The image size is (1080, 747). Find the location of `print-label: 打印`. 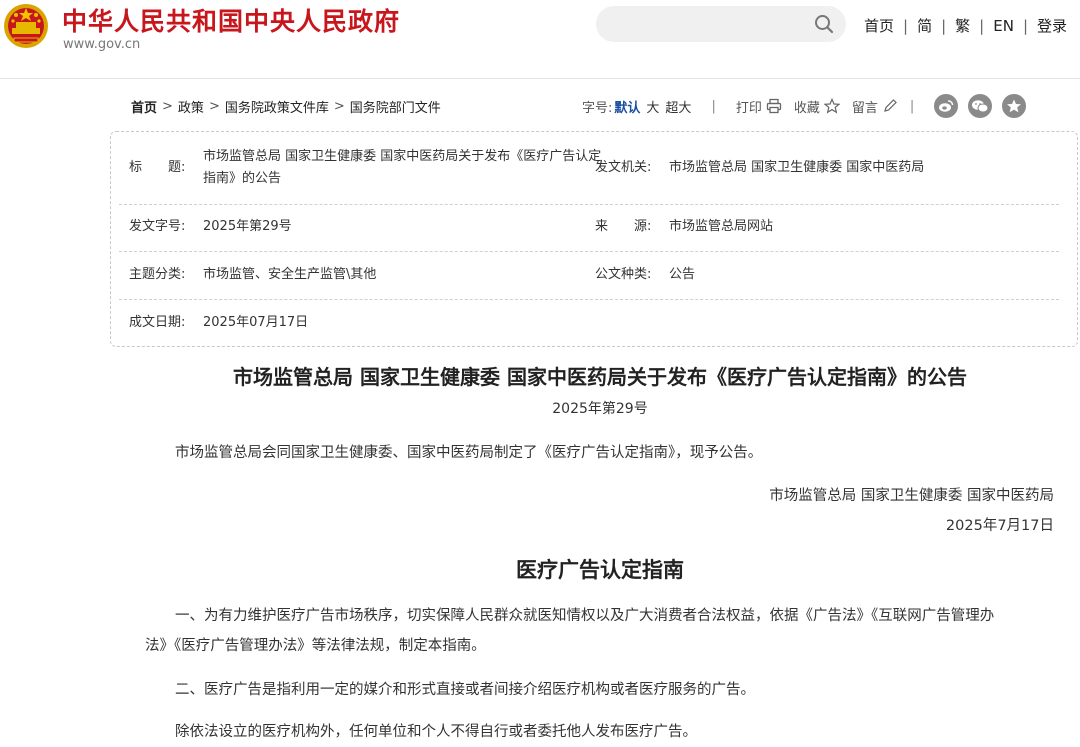

print-label: 打印 is located at coordinates (748, 108).